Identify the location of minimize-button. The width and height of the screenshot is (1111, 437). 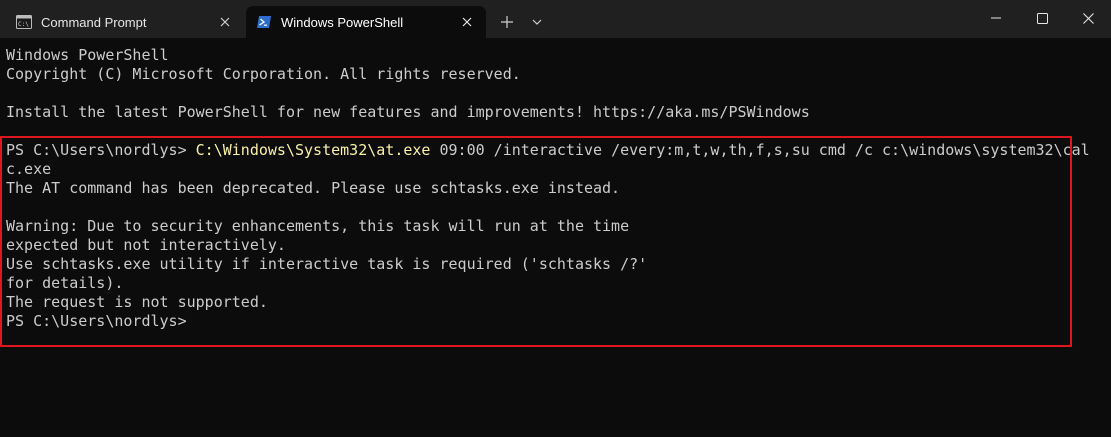
(996, 18).